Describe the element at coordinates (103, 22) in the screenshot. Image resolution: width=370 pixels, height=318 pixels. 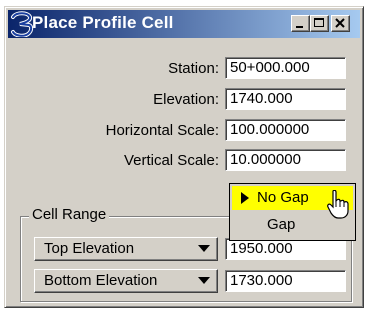
I see `window-title: Place Profile Cell` at that location.